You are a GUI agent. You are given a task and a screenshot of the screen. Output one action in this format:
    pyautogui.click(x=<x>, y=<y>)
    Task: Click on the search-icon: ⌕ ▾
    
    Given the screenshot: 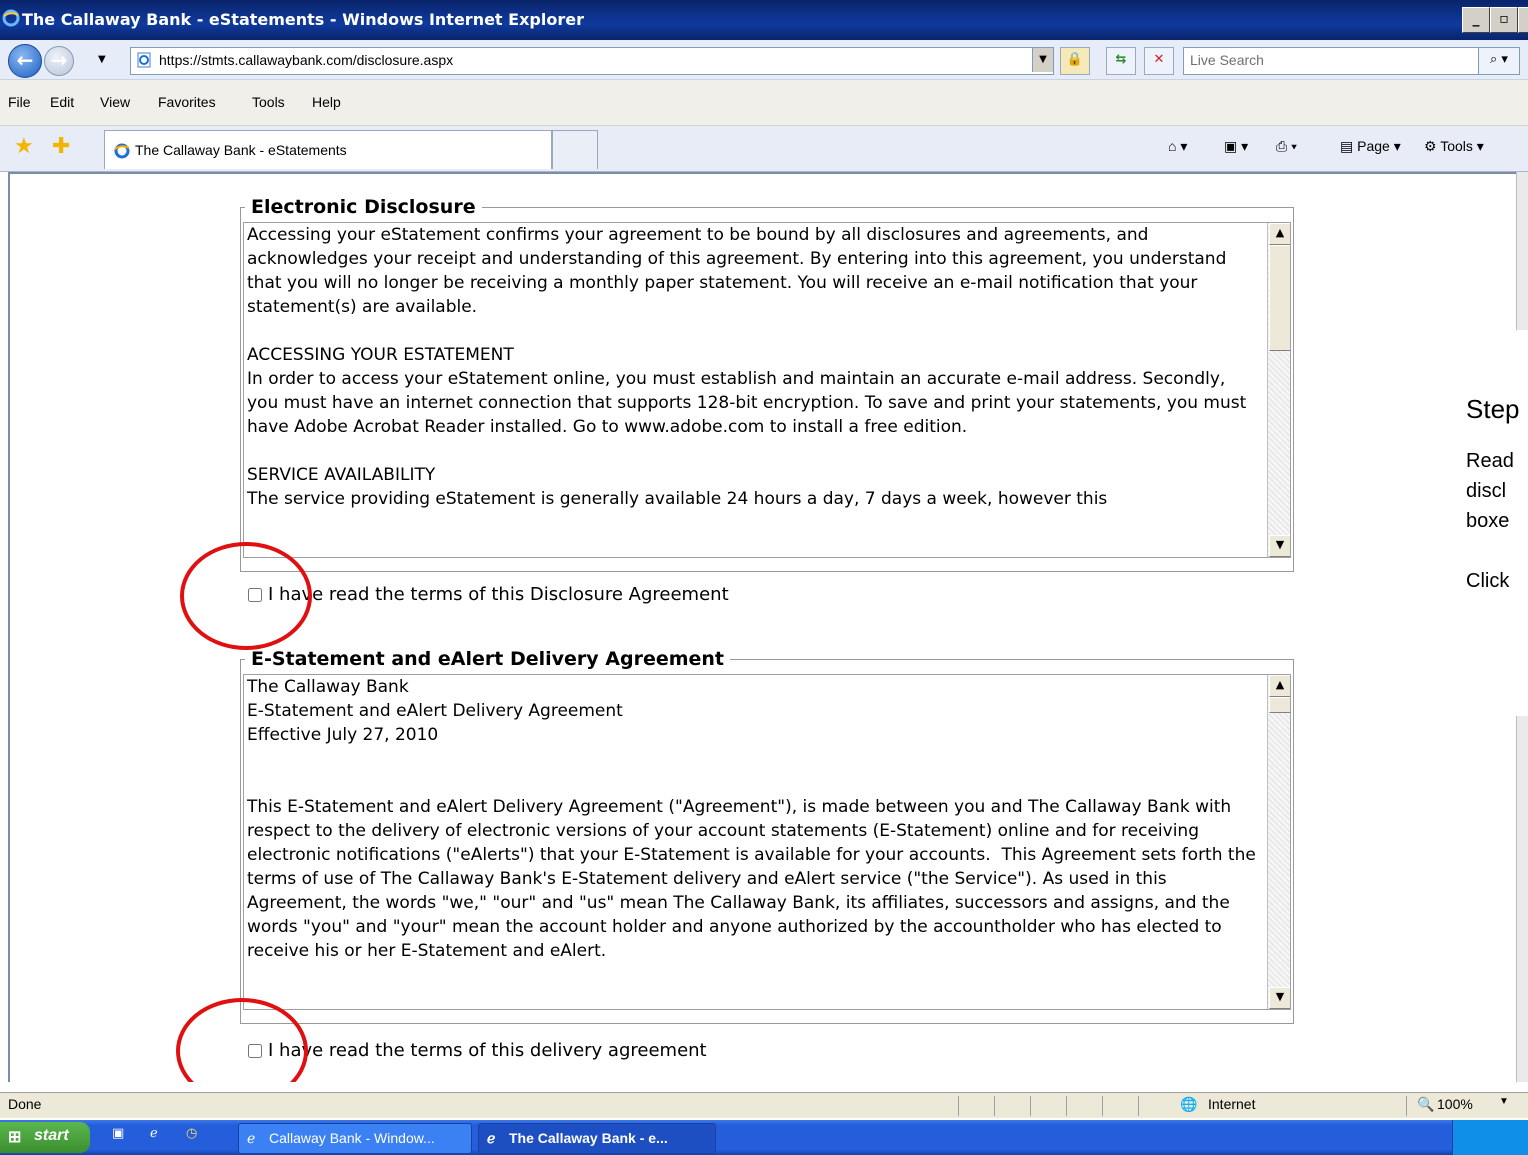 What is the action you would take?
    pyautogui.click(x=1499, y=61)
    